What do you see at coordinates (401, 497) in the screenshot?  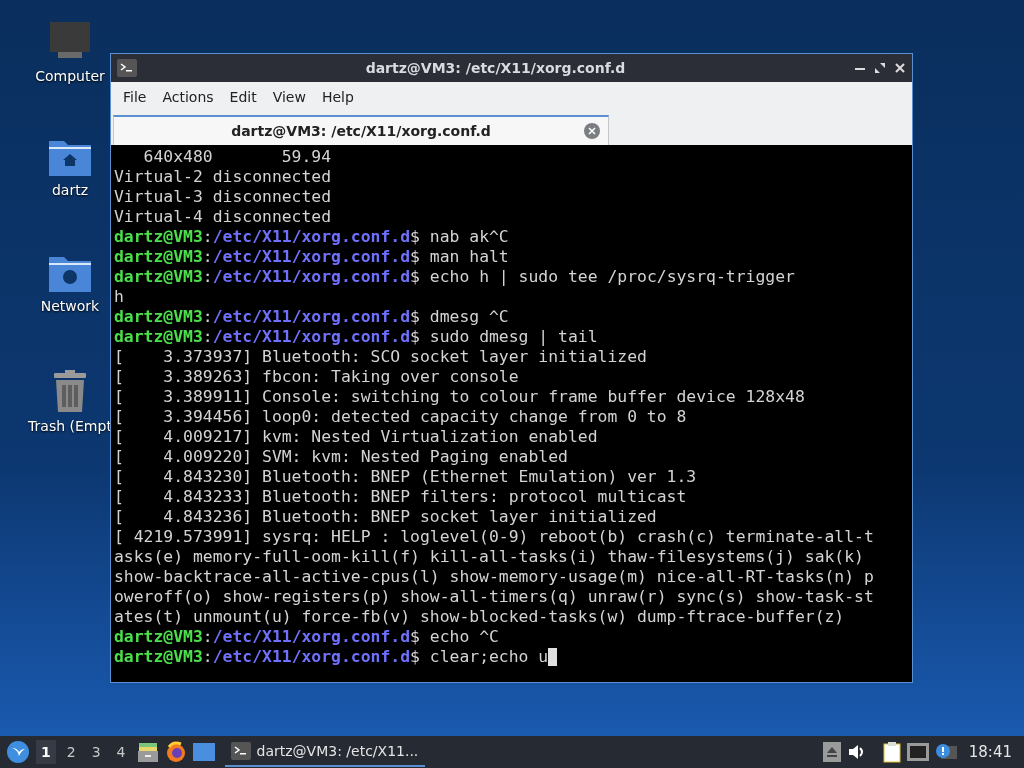 I see `terminal-line: [ 4.843233] Bluetooth: BNEP filters: protocol multicast` at bounding box center [401, 497].